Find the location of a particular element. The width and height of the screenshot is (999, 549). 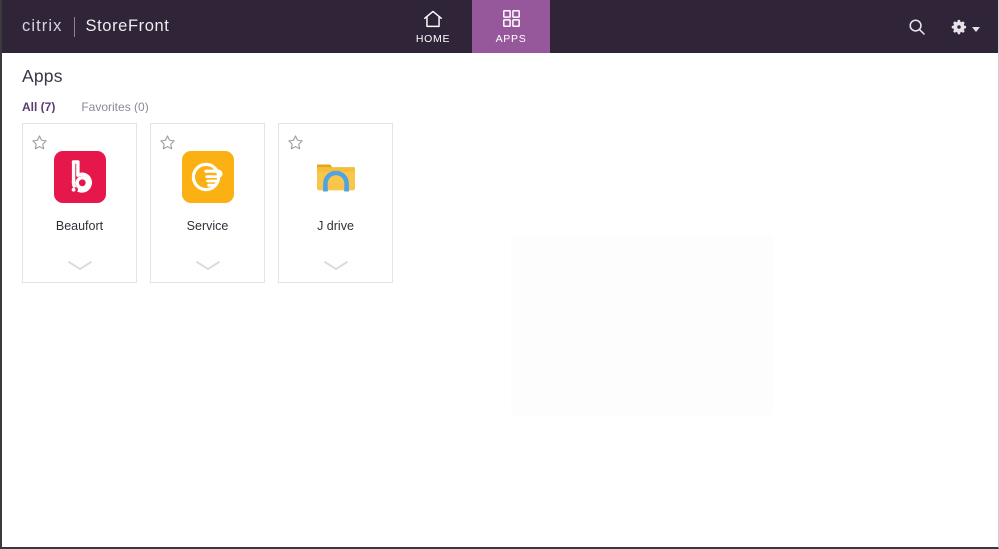

search-button is located at coordinates (917, 27).